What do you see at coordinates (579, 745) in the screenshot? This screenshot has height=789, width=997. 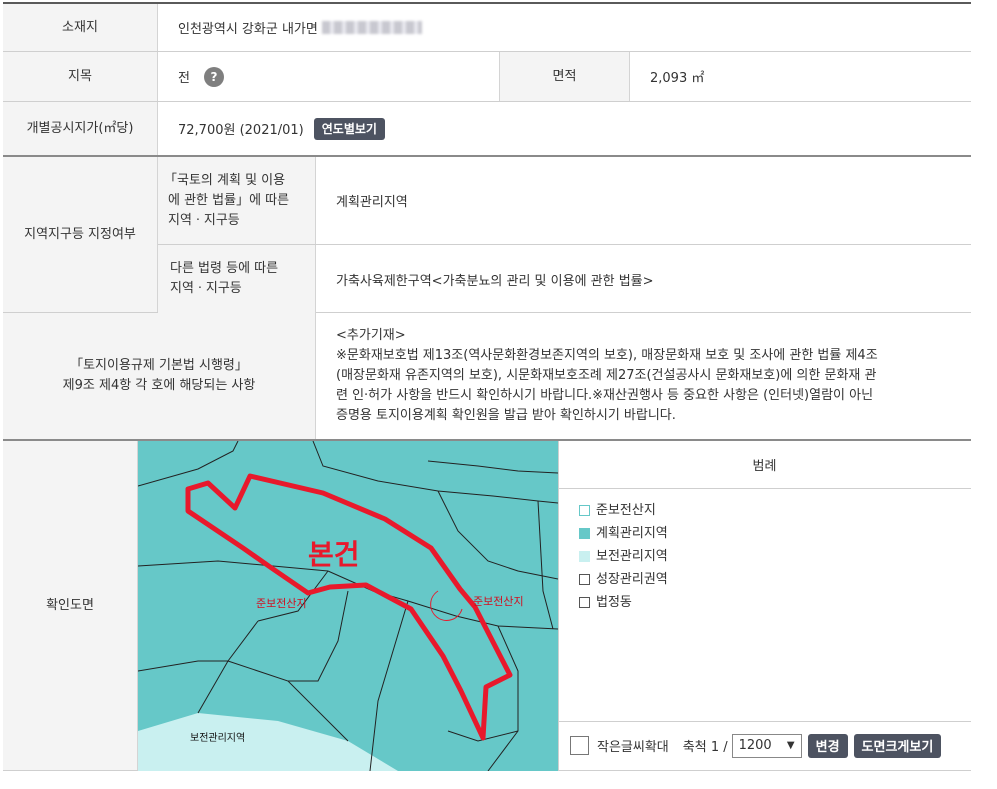 I see `small-text-checkbox` at bounding box center [579, 745].